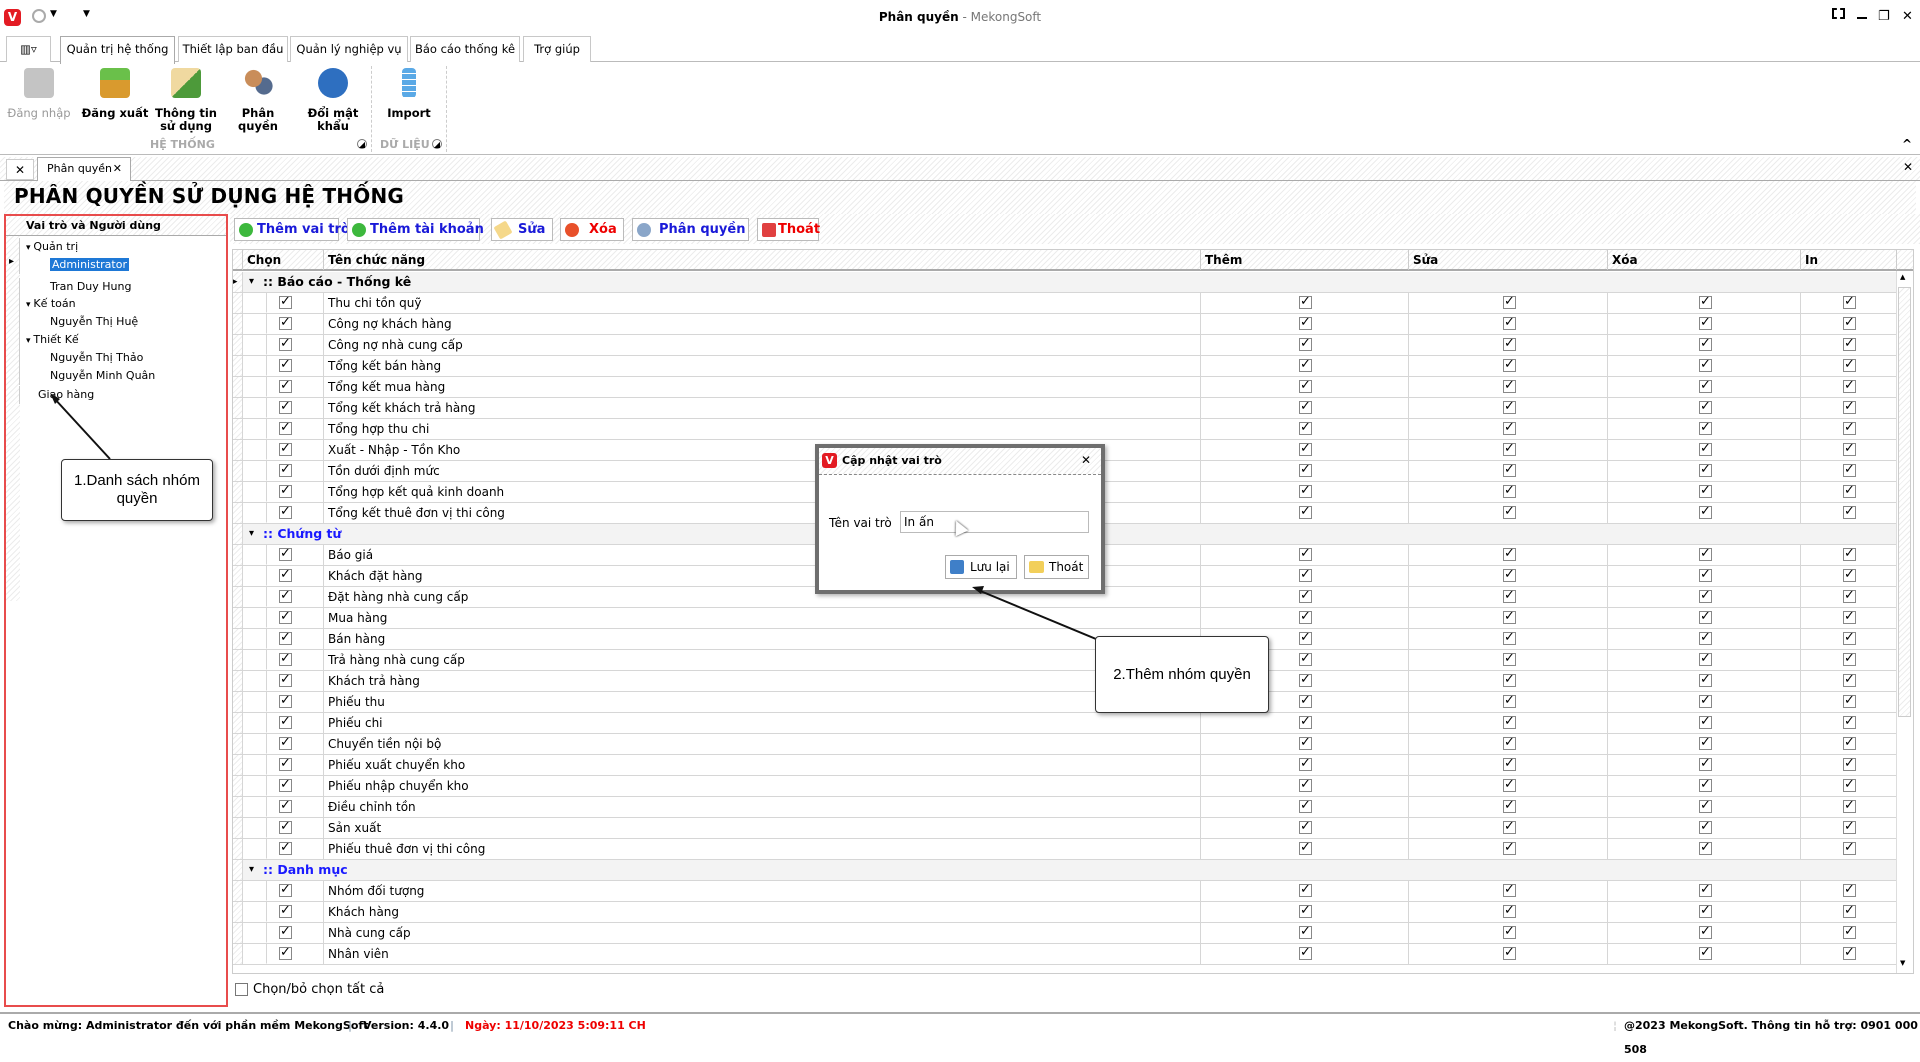  I want to click on annotation-arrows, so click(573, 516).